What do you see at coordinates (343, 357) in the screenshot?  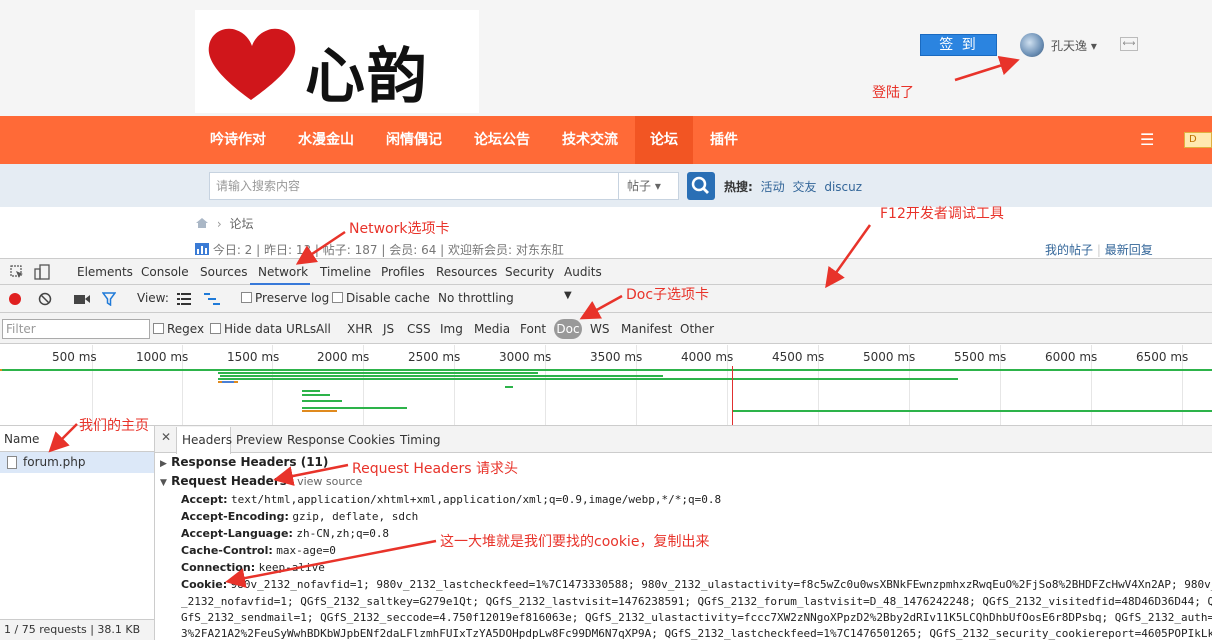 I see `timeline-tick-label: 2000 ms` at bounding box center [343, 357].